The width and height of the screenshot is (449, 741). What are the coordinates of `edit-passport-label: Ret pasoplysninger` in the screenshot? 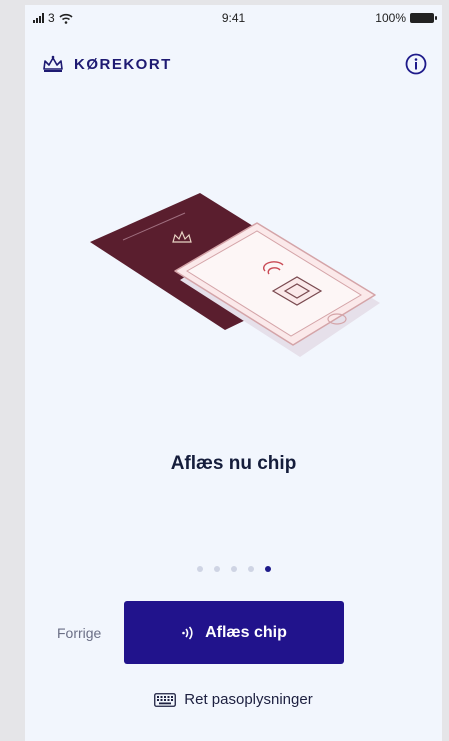 It's located at (248, 699).